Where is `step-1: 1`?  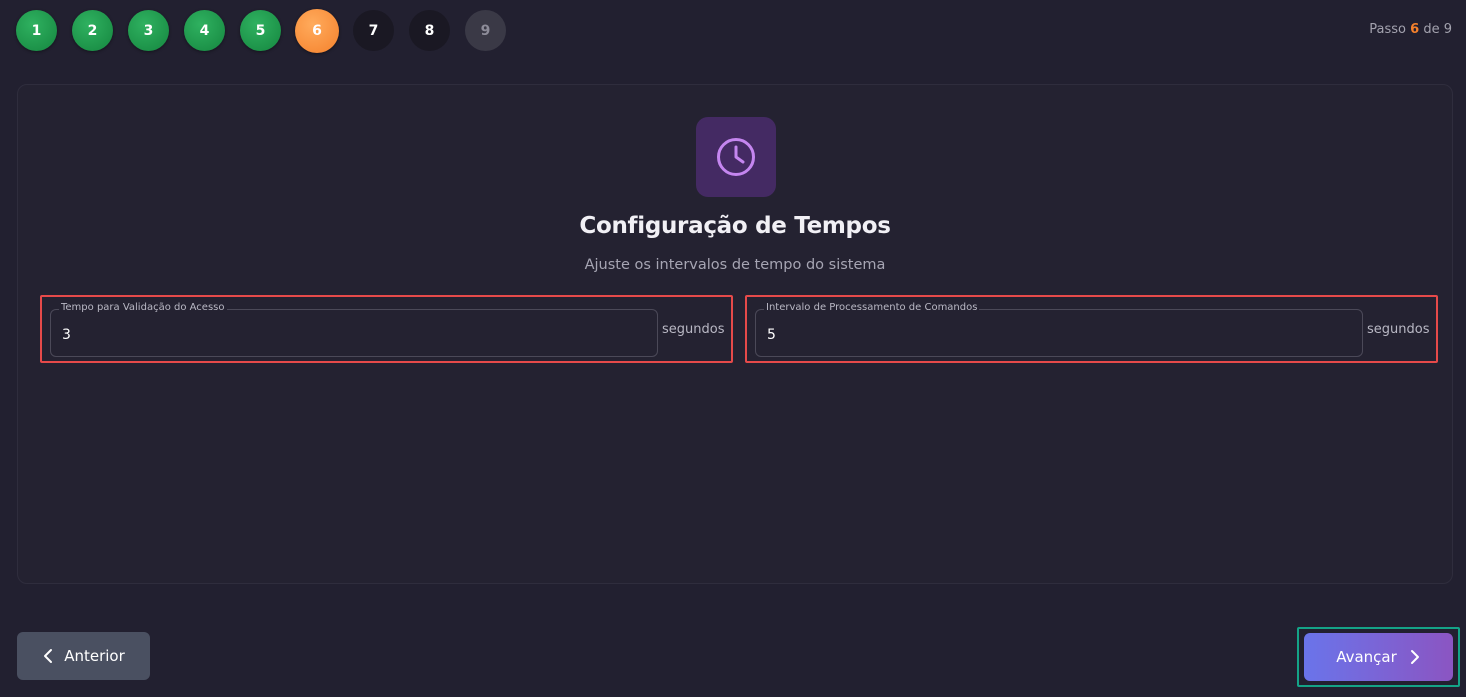 step-1: 1 is located at coordinates (36, 30).